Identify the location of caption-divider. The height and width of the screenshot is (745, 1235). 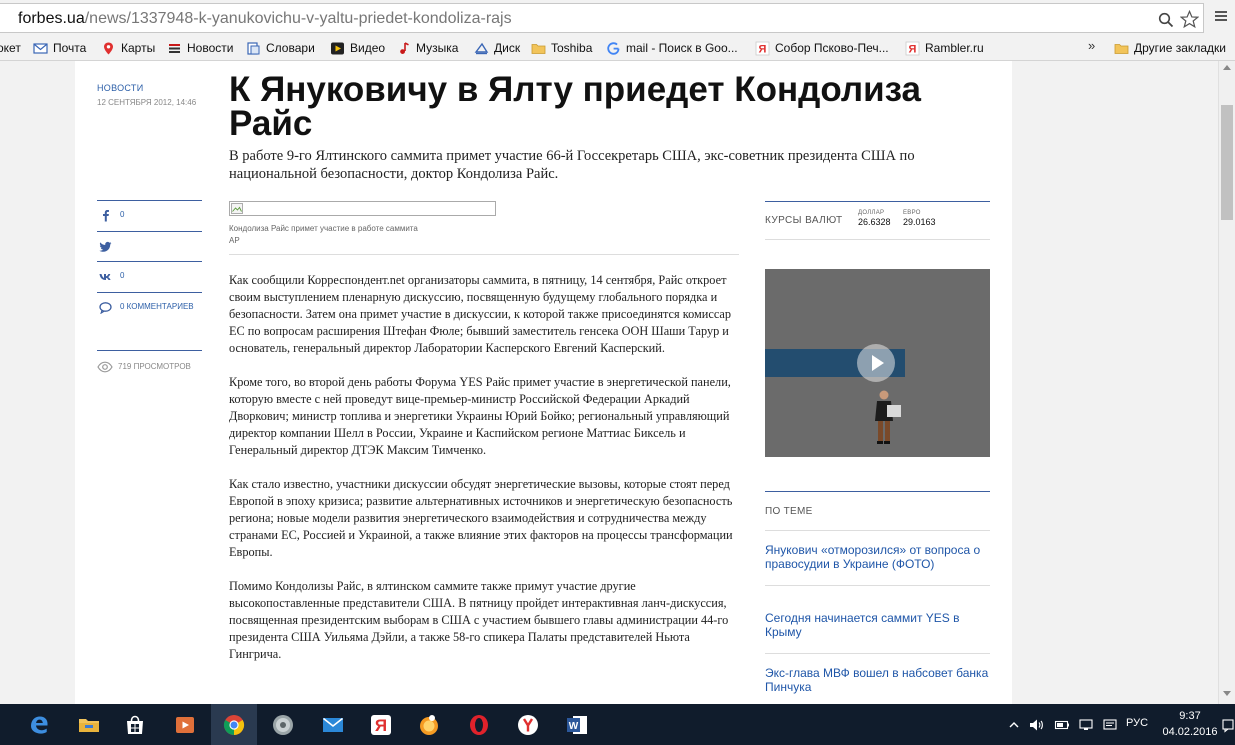
(484, 254).